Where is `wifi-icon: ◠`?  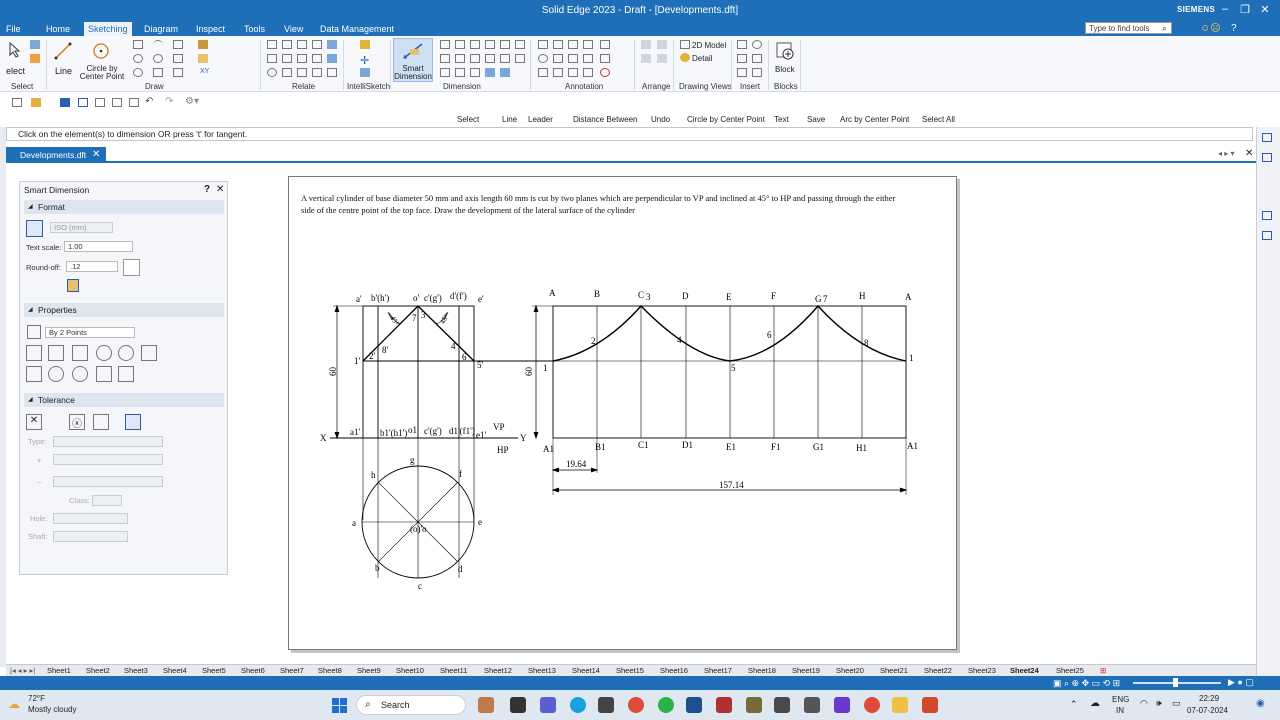 wifi-icon: ◠ is located at coordinates (1144, 703).